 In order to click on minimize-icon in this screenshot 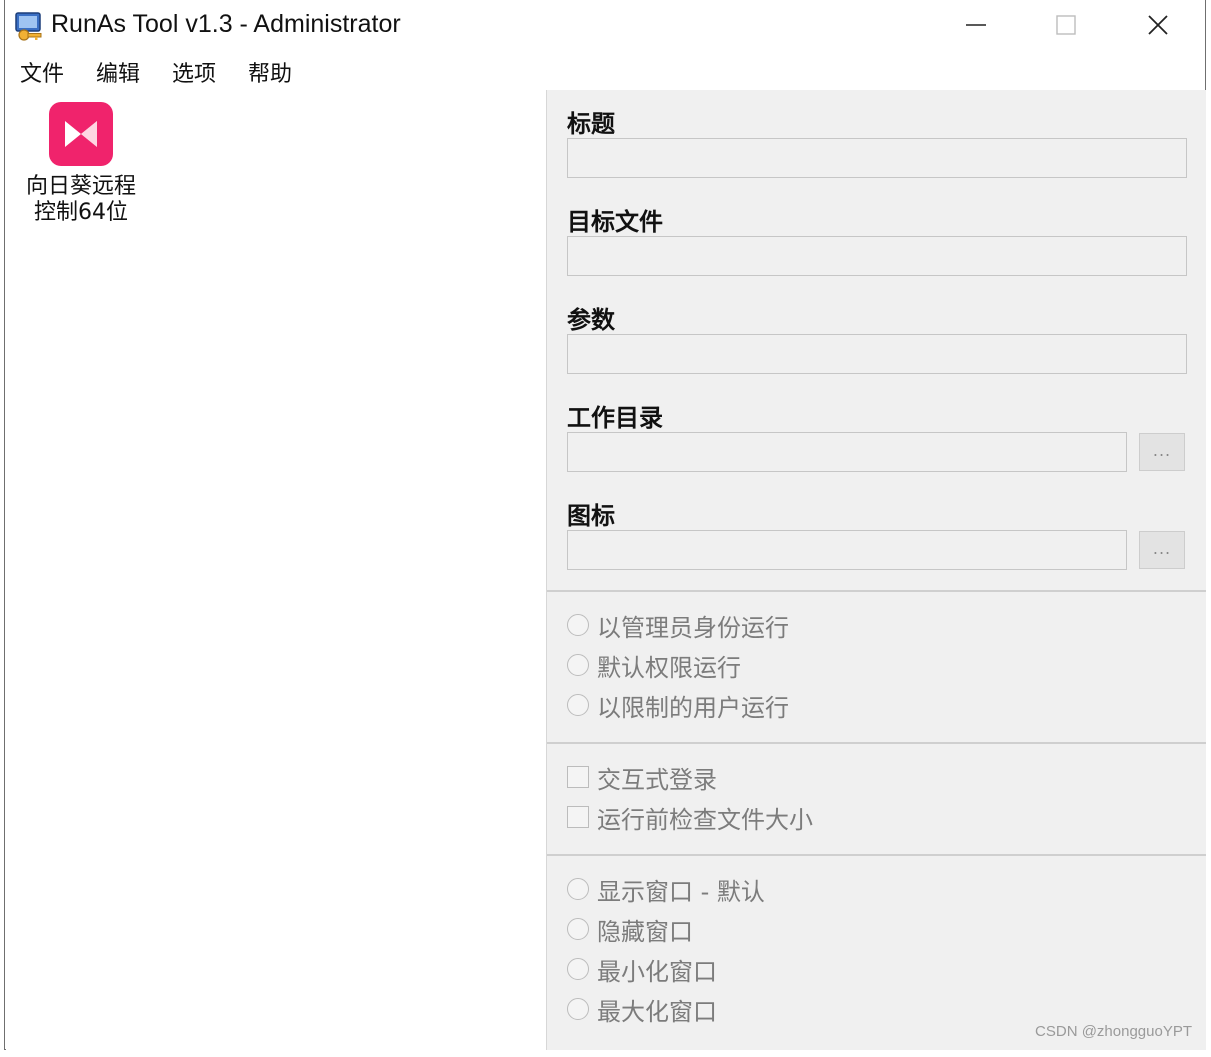, I will do `click(976, 25)`.